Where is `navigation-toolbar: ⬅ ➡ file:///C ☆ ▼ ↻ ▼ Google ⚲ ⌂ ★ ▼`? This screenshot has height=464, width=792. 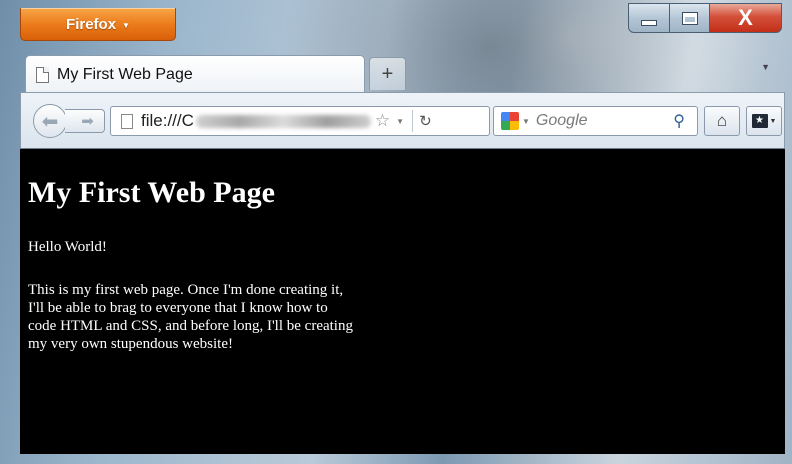
navigation-toolbar: ⬅ ➡ file:///C ☆ ▼ ↻ ▼ Google ⚲ ⌂ ★ ▼ is located at coordinates (402, 120).